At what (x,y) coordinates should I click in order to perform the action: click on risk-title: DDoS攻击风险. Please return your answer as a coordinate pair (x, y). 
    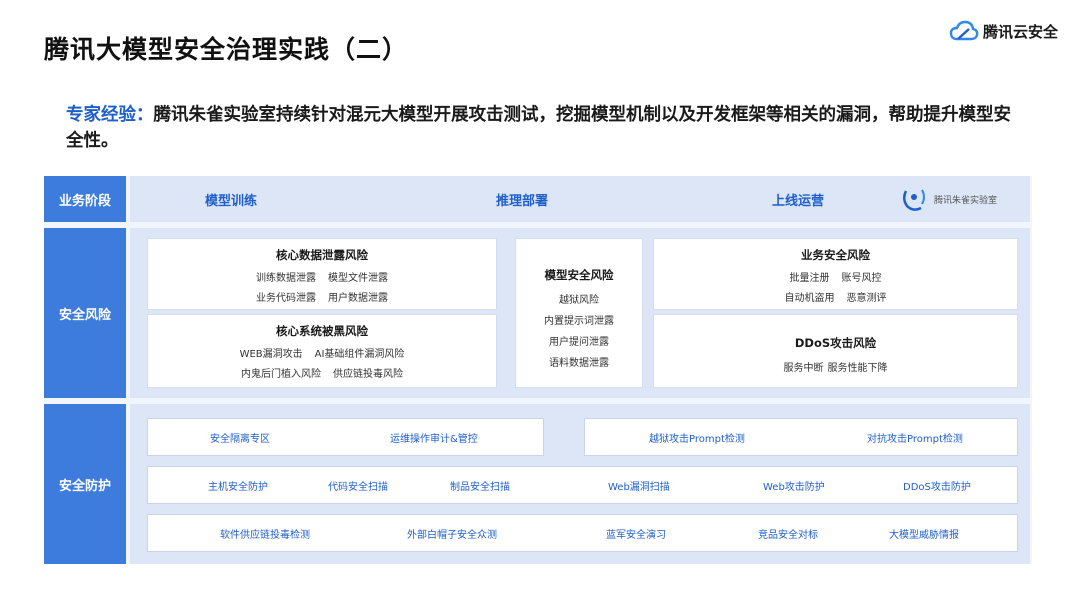
    Looking at the image, I should click on (835, 343).